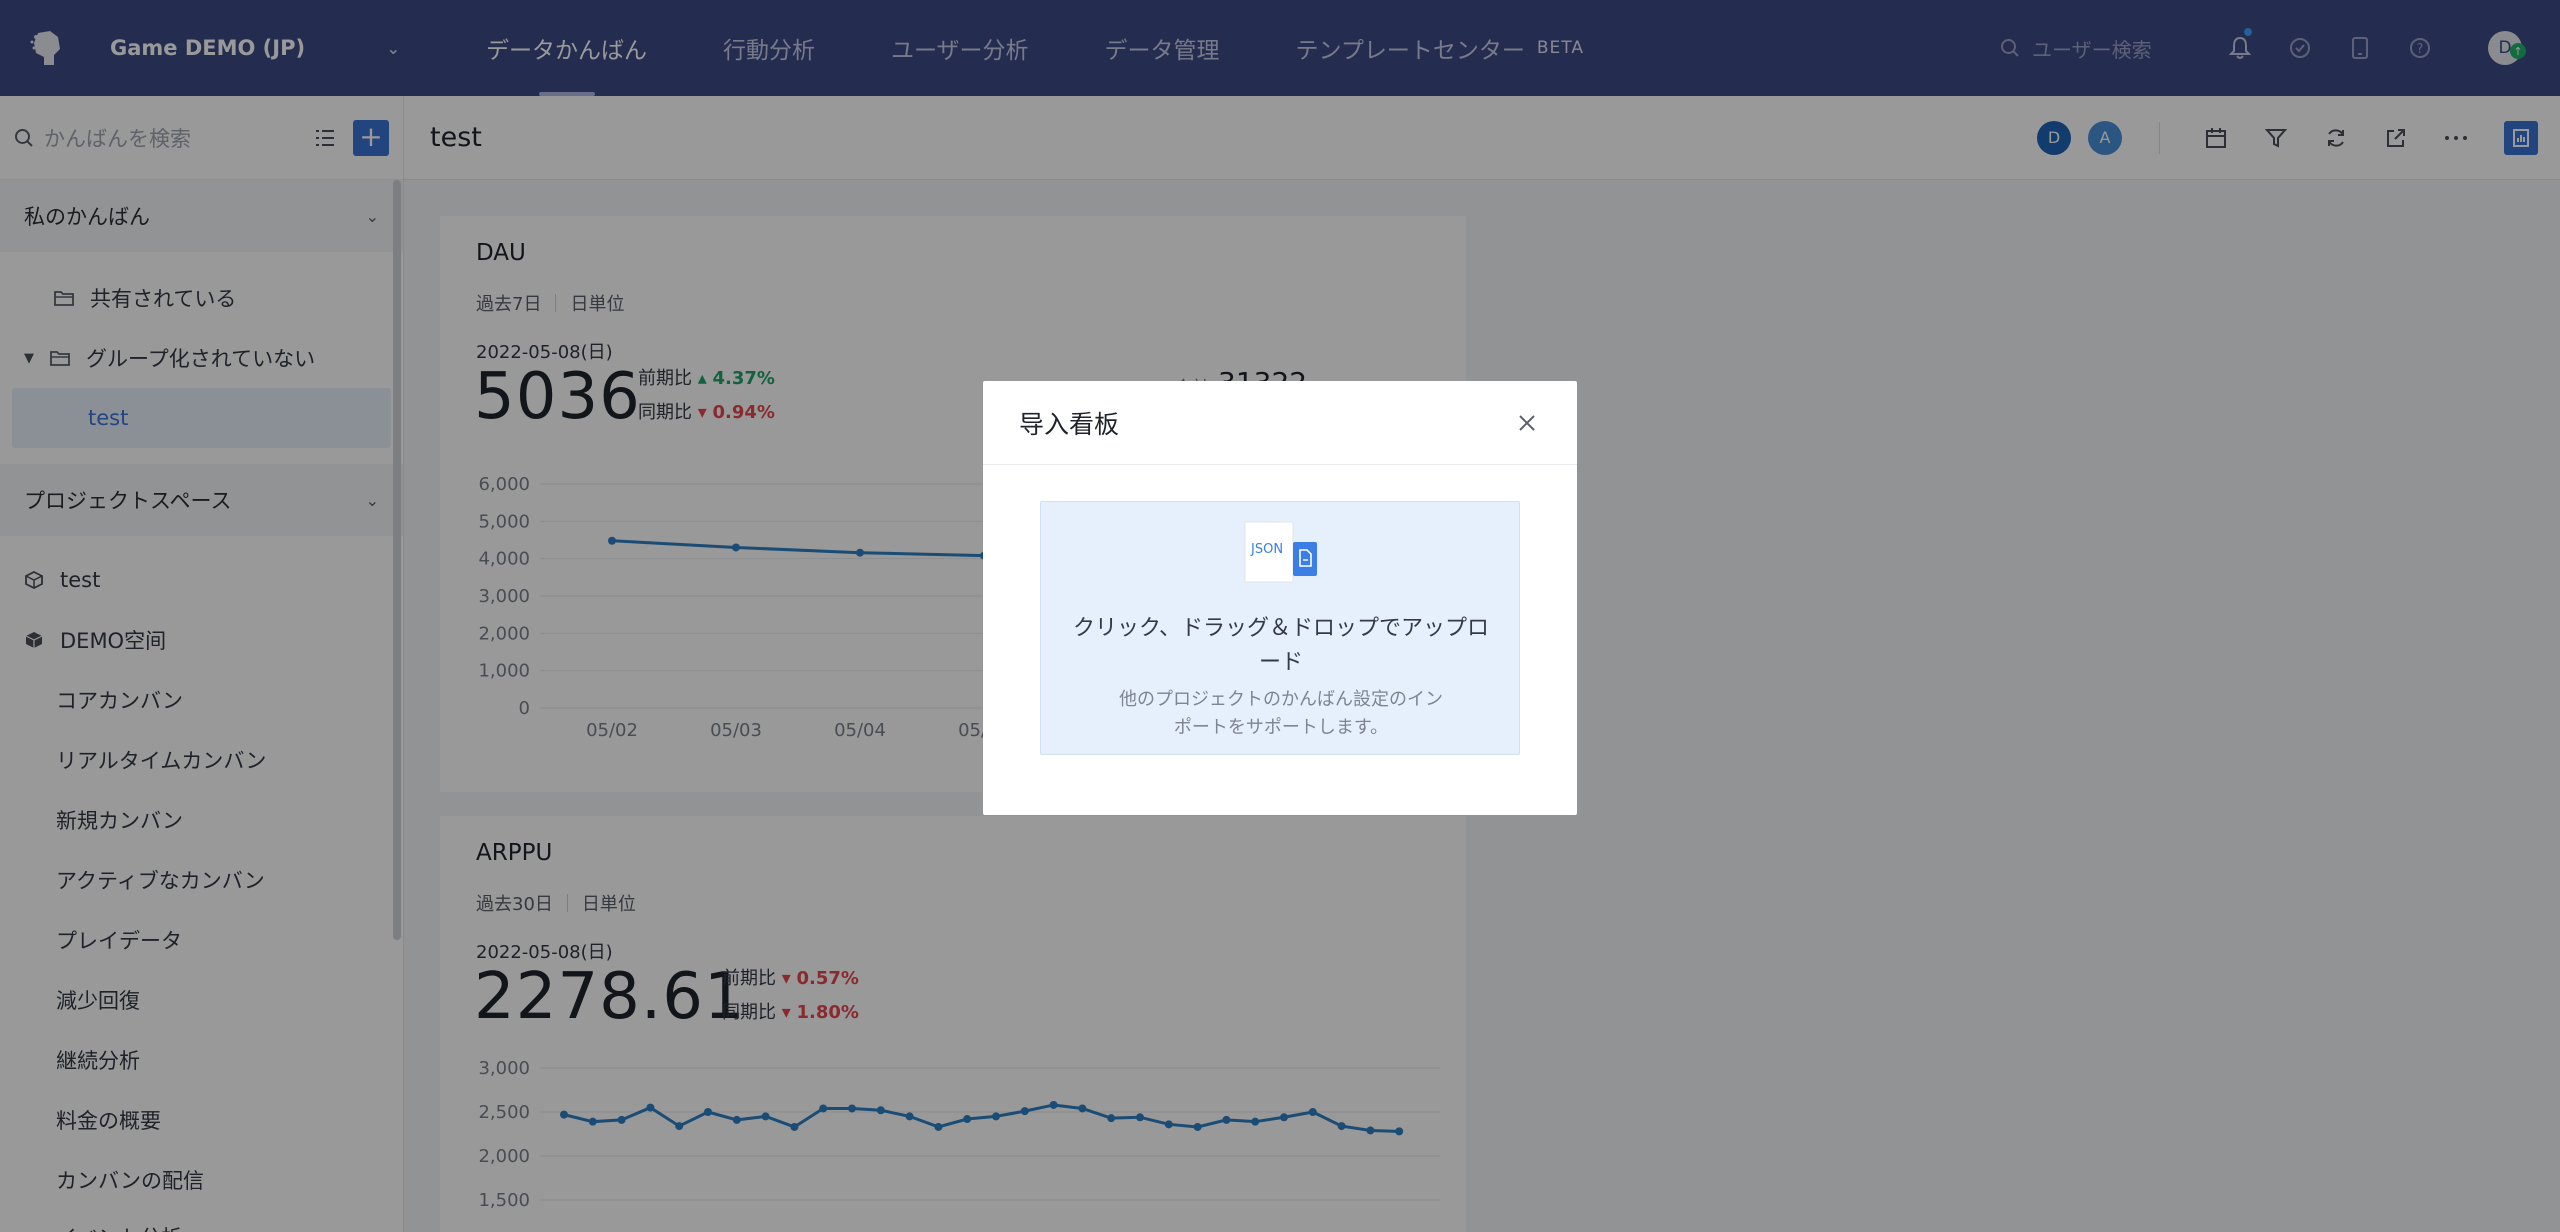  What do you see at coordinates (1280, 423) in the screenshot?
I see `dialog-header: 导入看板` at bounding box center [1280, 423].